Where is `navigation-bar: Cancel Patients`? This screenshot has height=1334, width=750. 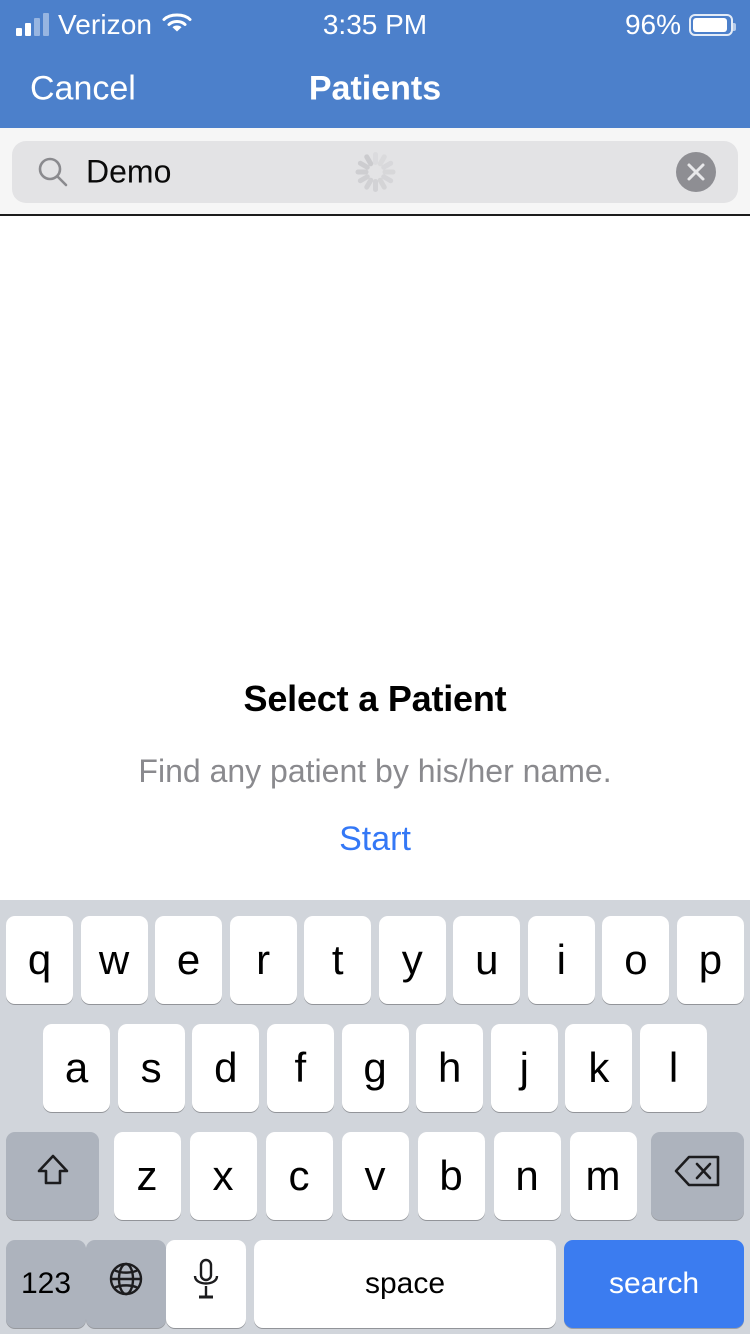 navigation-bar: Cancel Patients is located at coordinates (375, 89).